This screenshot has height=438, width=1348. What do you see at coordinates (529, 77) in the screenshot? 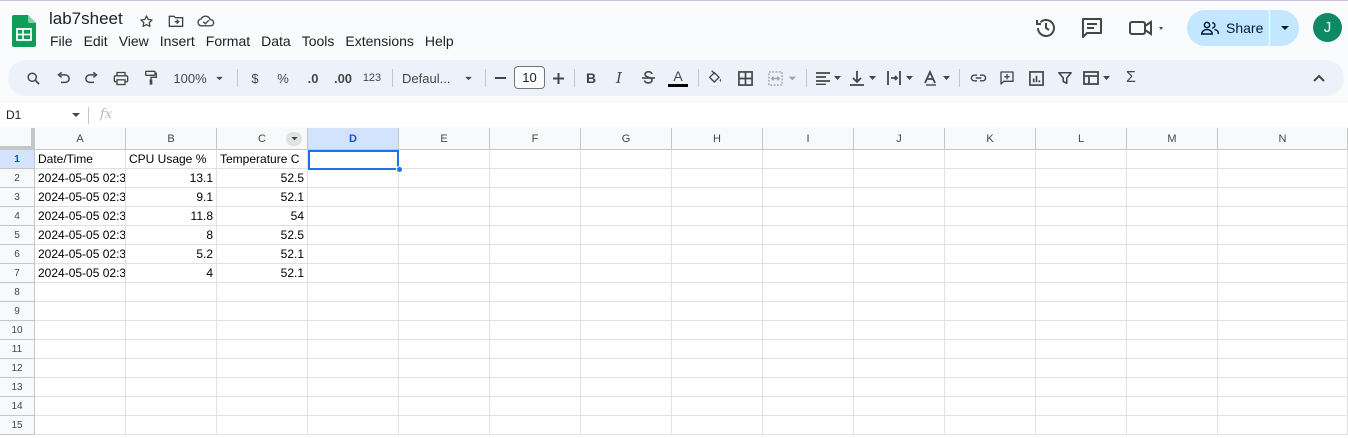
I see `font-size-input: 10` at bounding box center [529, 77].